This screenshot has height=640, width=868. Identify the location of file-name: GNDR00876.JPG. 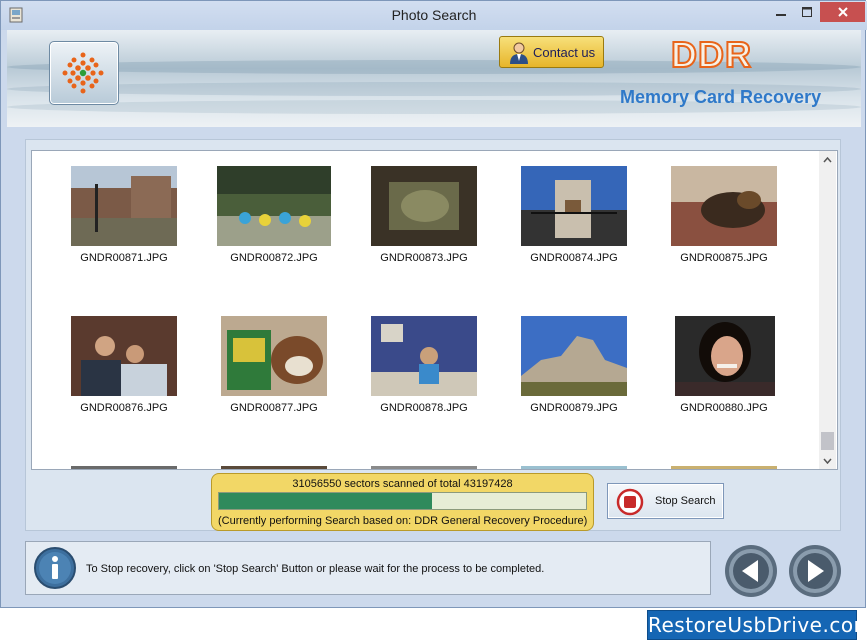
(124, 408).